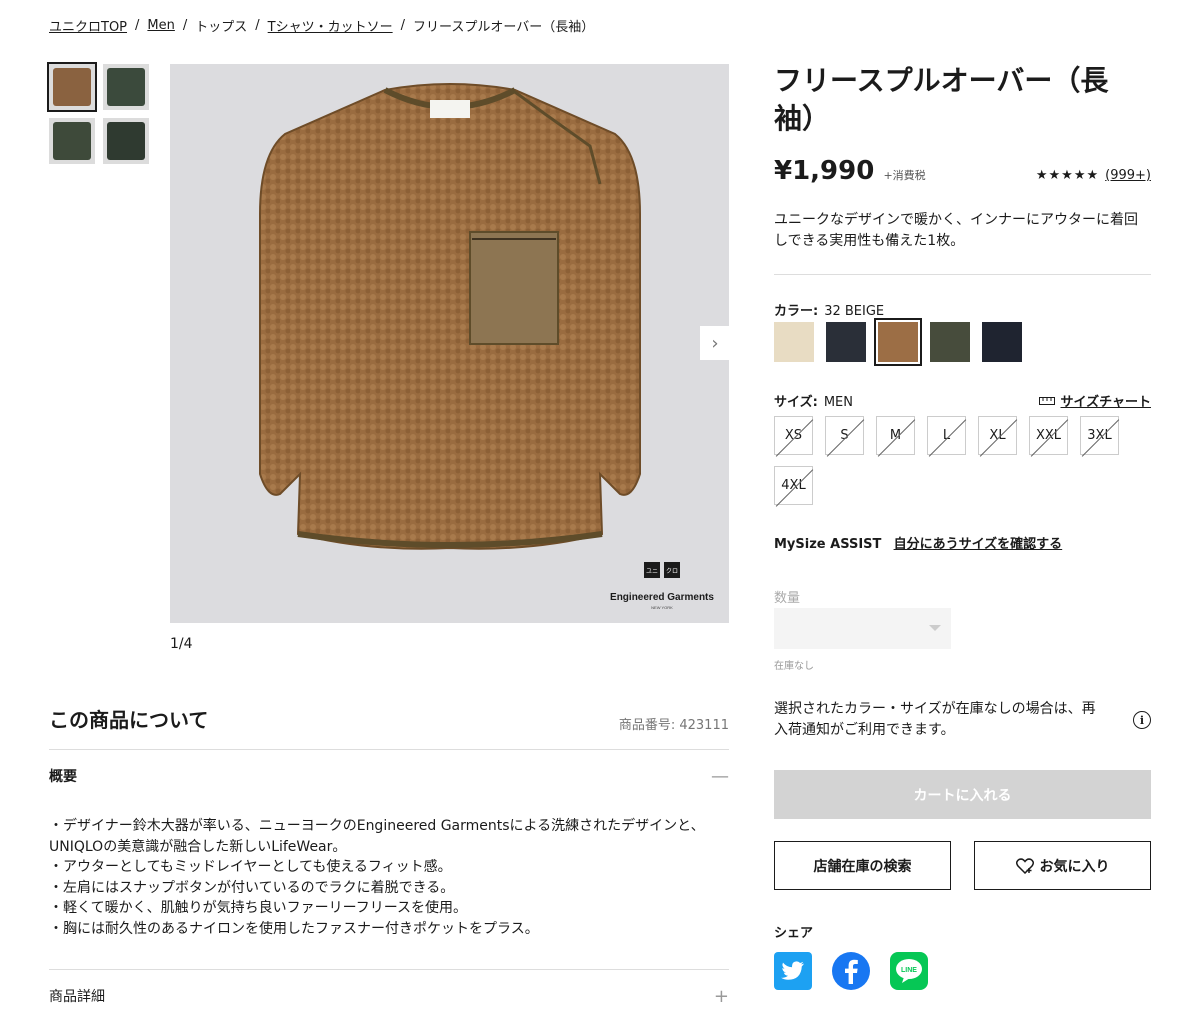  What do you see at coordinates (294, 928) in the screenshot?
I see `overview-line: ・胸には耐久性のあるナイロンを使用したファスナー付きポケットをプラス。` at bounding box center [294, 928].